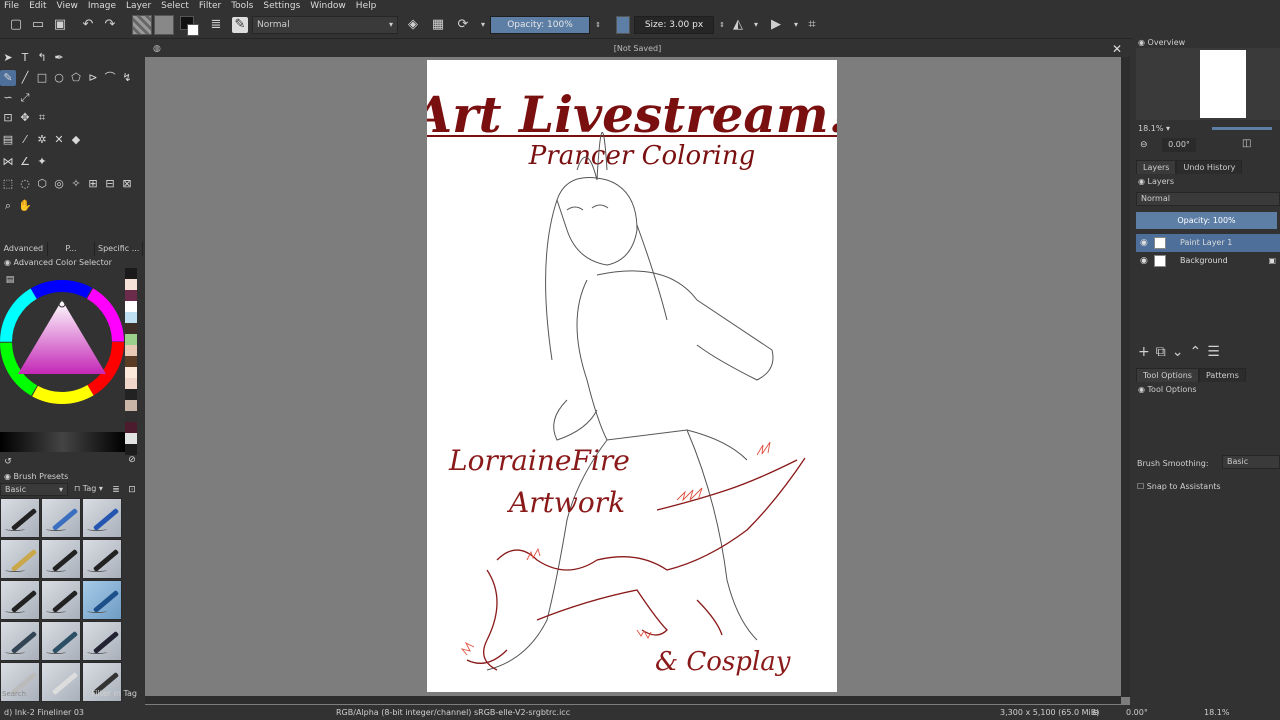  I want to click on opacity-slider: Opacity: 100%, so click(540, 25).